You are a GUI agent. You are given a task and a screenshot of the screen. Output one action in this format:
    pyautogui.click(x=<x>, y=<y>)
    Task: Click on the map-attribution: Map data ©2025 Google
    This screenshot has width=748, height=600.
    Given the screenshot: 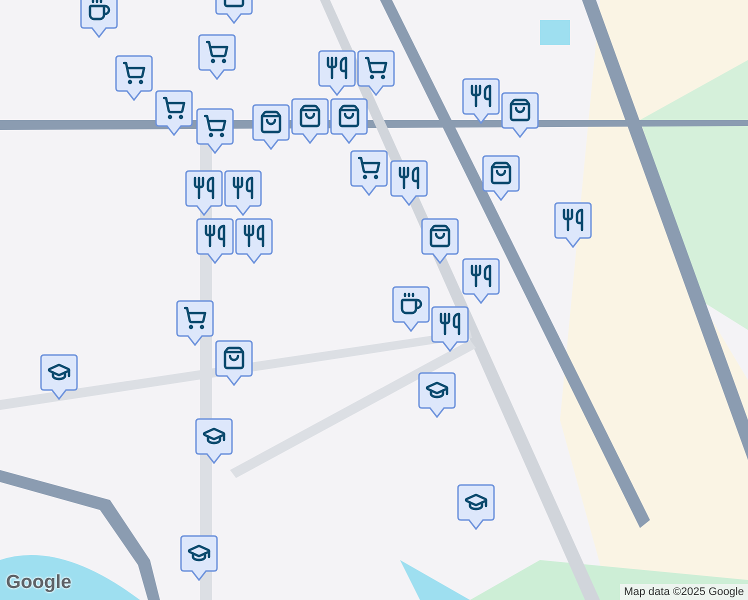 What is the action you would take?
    pyautogui.click(x=684, y=592)
    